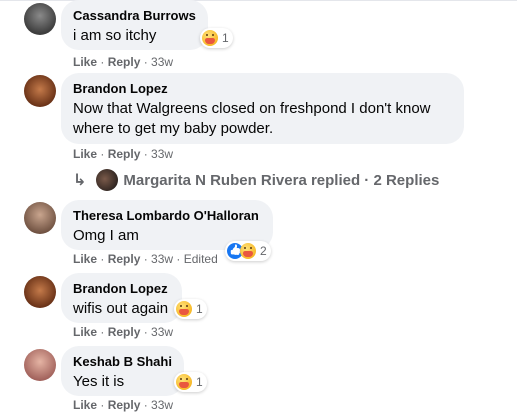  I want to click on edited-label: Edited, so click(201, 259).